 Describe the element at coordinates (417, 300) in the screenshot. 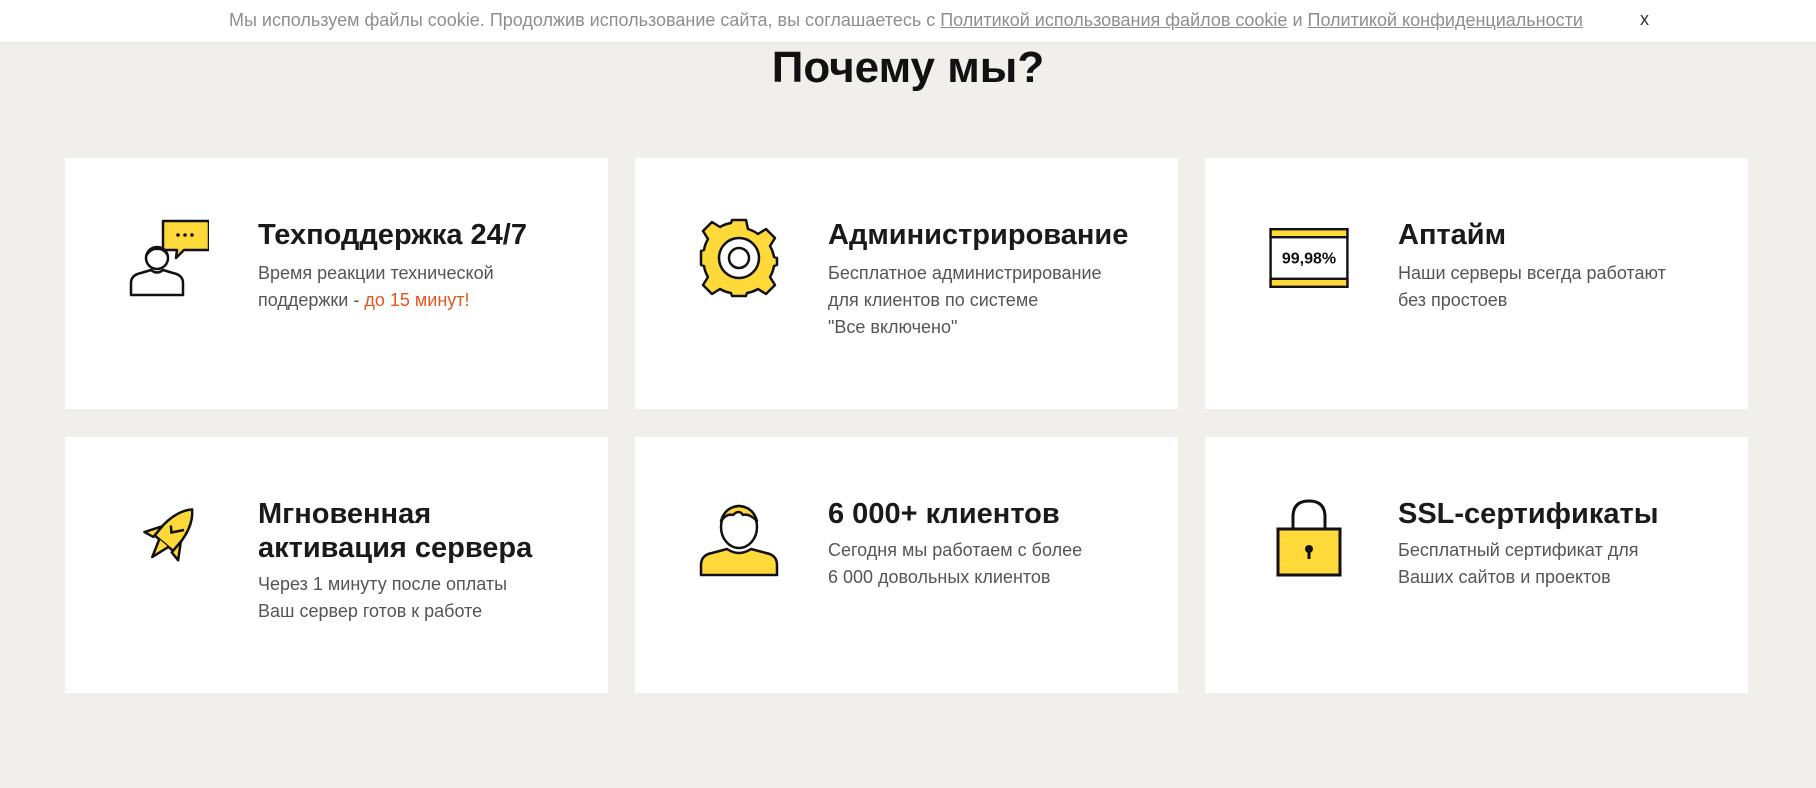

I see `response-time-highlight: до 15 минут!` at that location.